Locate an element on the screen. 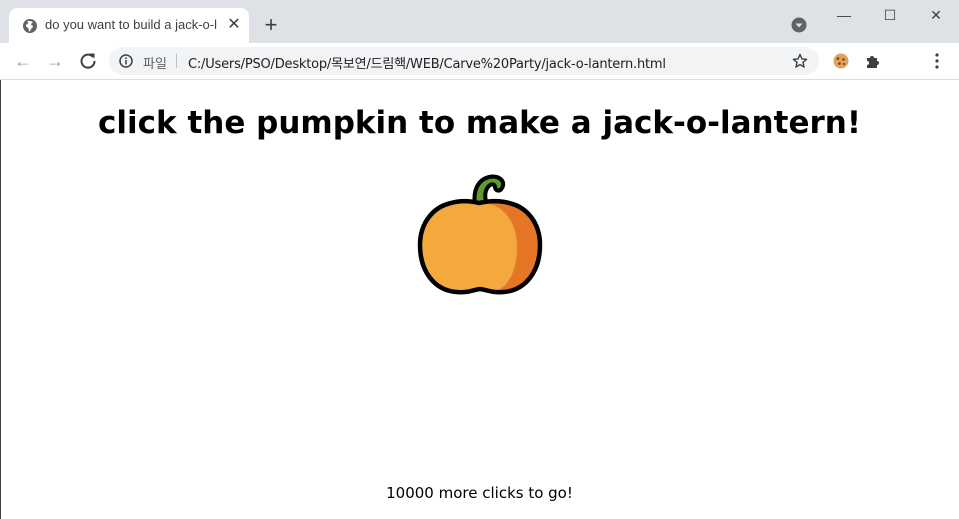 The image size is (959, 519). click-counter: 10000 more clicks to go! is located at coordinates (479, 493).